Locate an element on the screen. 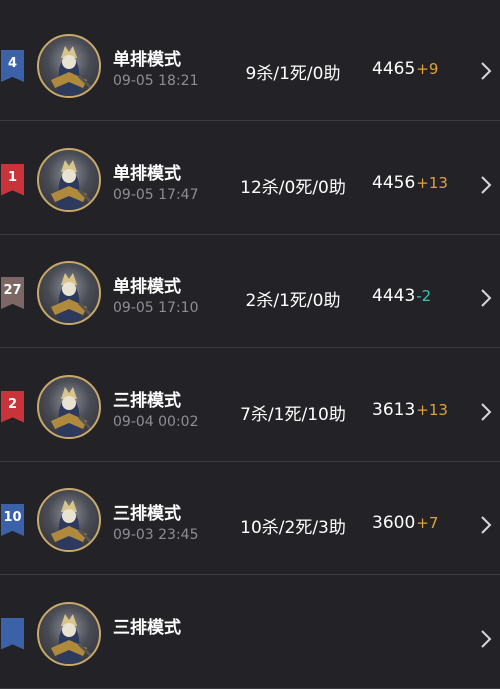 The width and height of the screenshot is (500, 689). kda-stats: 12杀/0死/0助 is located at coordinates (293, 187).